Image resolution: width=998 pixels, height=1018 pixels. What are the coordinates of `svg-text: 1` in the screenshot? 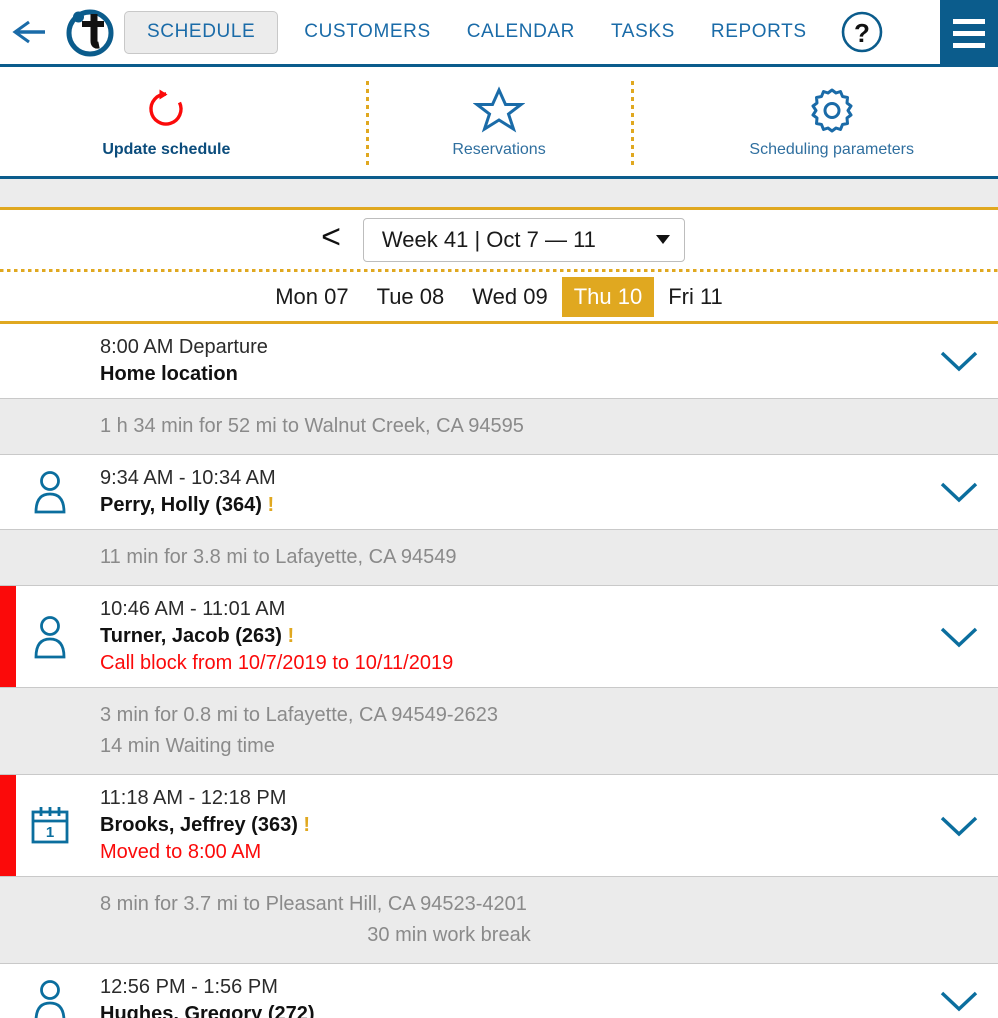 It's located at (50, 832).